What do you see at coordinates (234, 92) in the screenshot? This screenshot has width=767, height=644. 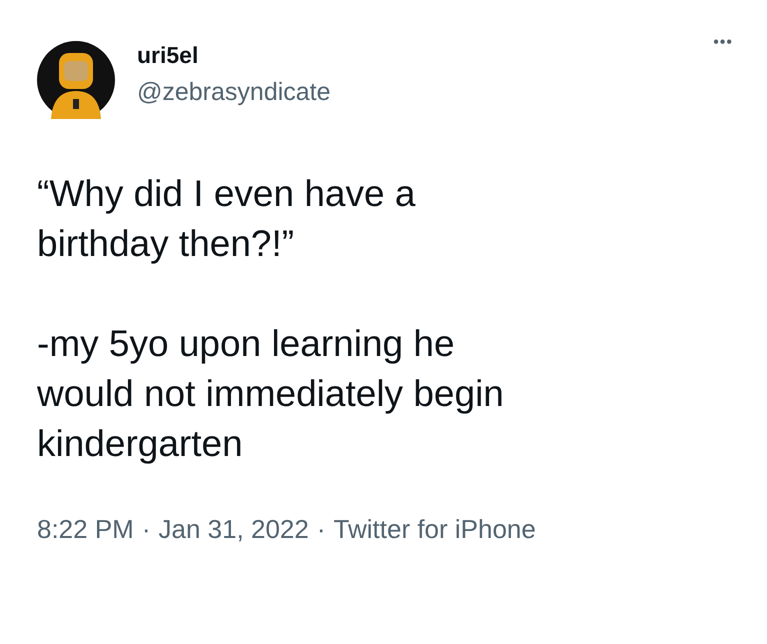 I see `author-handle: @zebrasyndicate` at bounding box center [234, 92].